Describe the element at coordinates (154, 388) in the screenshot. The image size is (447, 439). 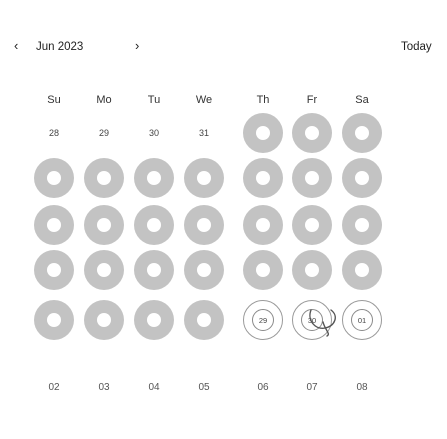
I see `next-month-day: 04` at that location.